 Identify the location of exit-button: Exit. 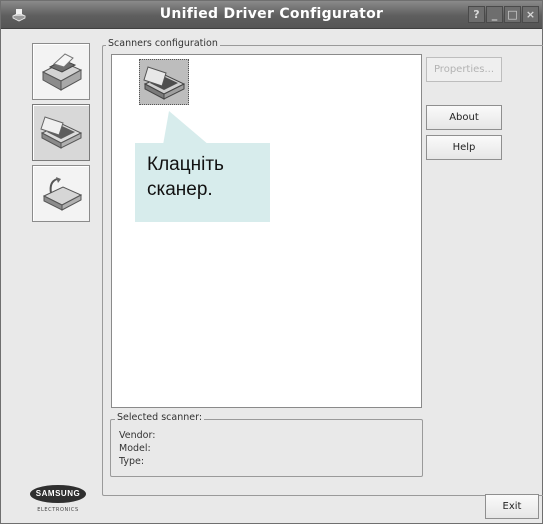
(512, 506).